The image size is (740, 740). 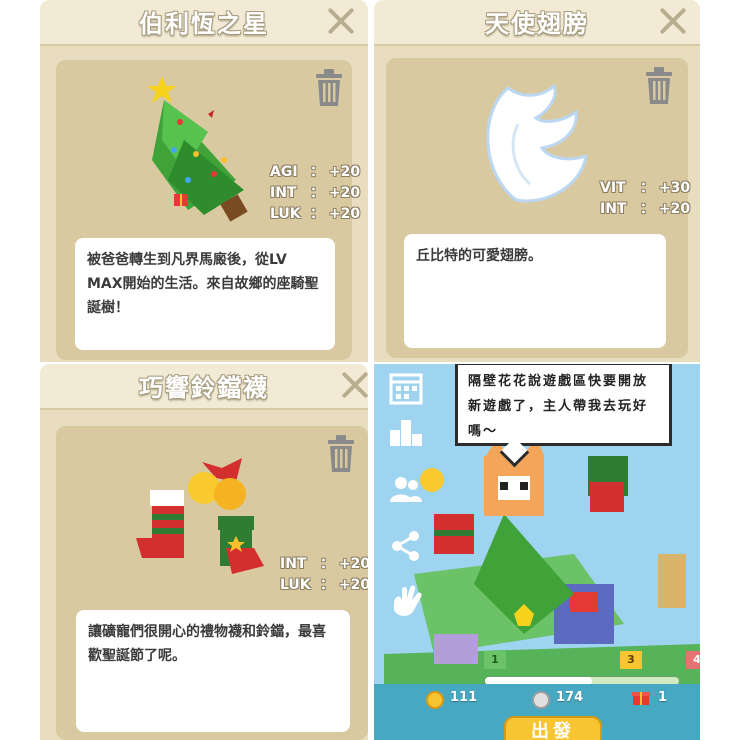 What do you see at coordinates (495, 660) in the screenshot?
I see `stage-flag-1: 1` at bounding box center [495, 660].